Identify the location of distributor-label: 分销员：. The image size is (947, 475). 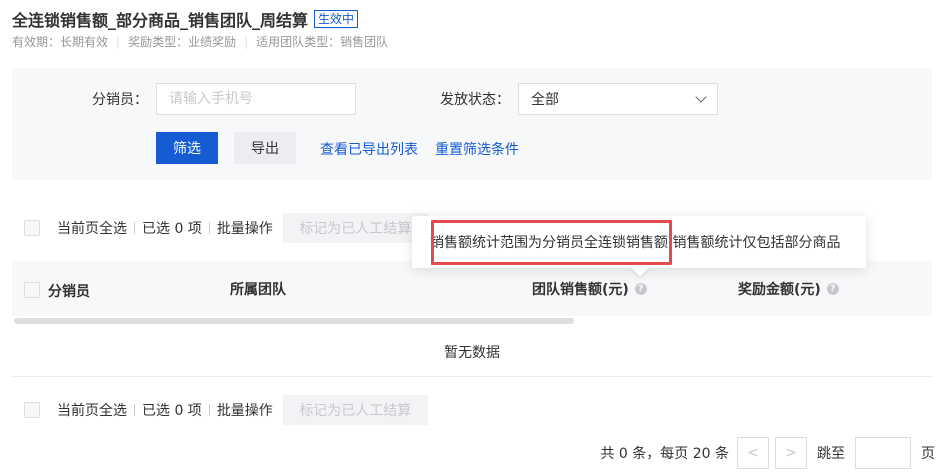
(120, 100).